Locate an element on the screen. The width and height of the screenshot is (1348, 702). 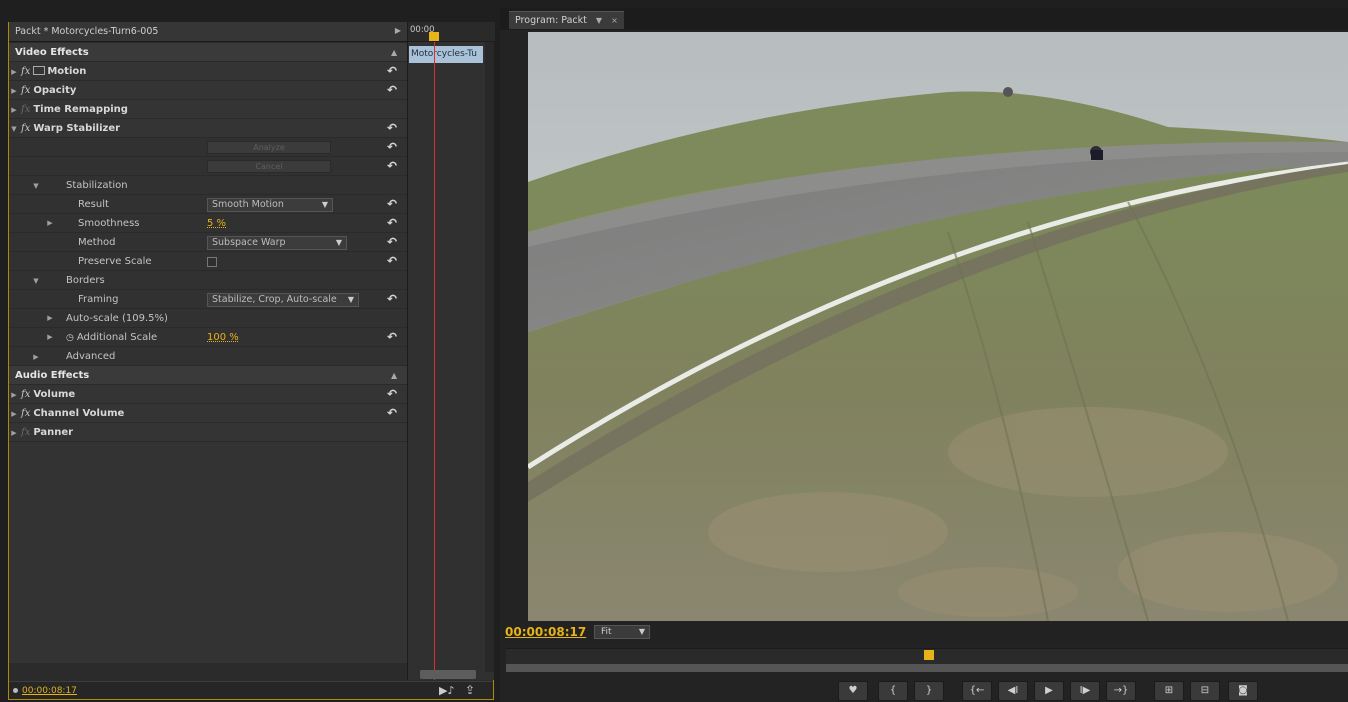
mini-time-ruler: 00:00 is located at coordinates (451, 32).